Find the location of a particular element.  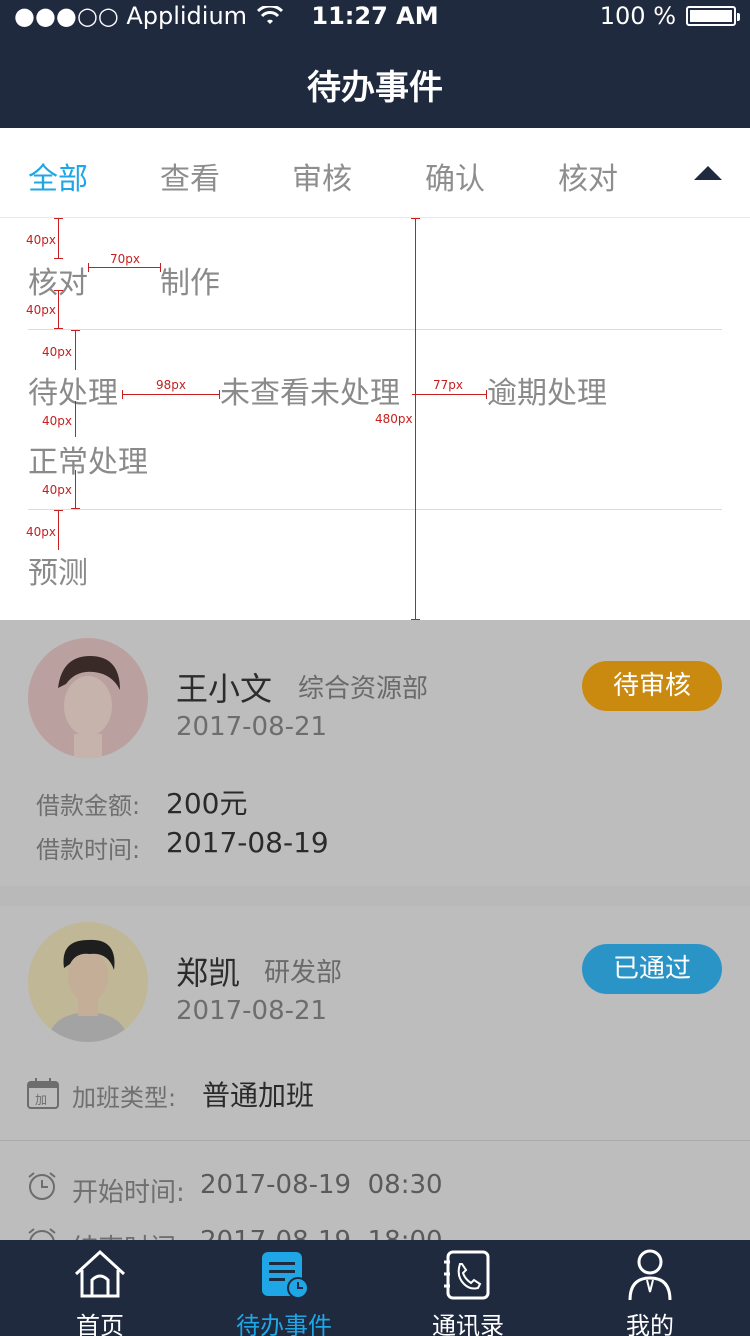

page-title: 待办事件 is located at coordinates (375, 88).